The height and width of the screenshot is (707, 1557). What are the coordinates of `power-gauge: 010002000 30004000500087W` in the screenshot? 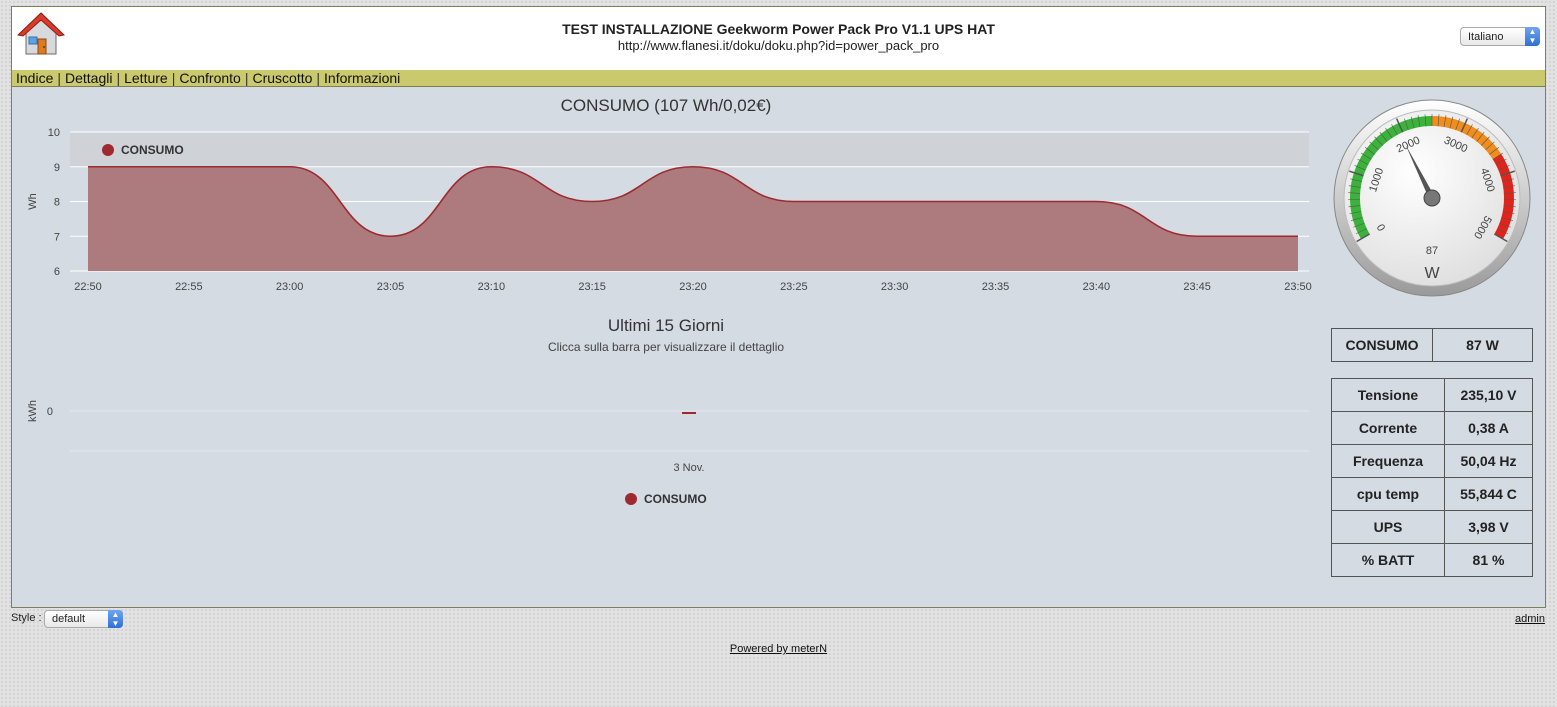 It's located at (1432, 198).